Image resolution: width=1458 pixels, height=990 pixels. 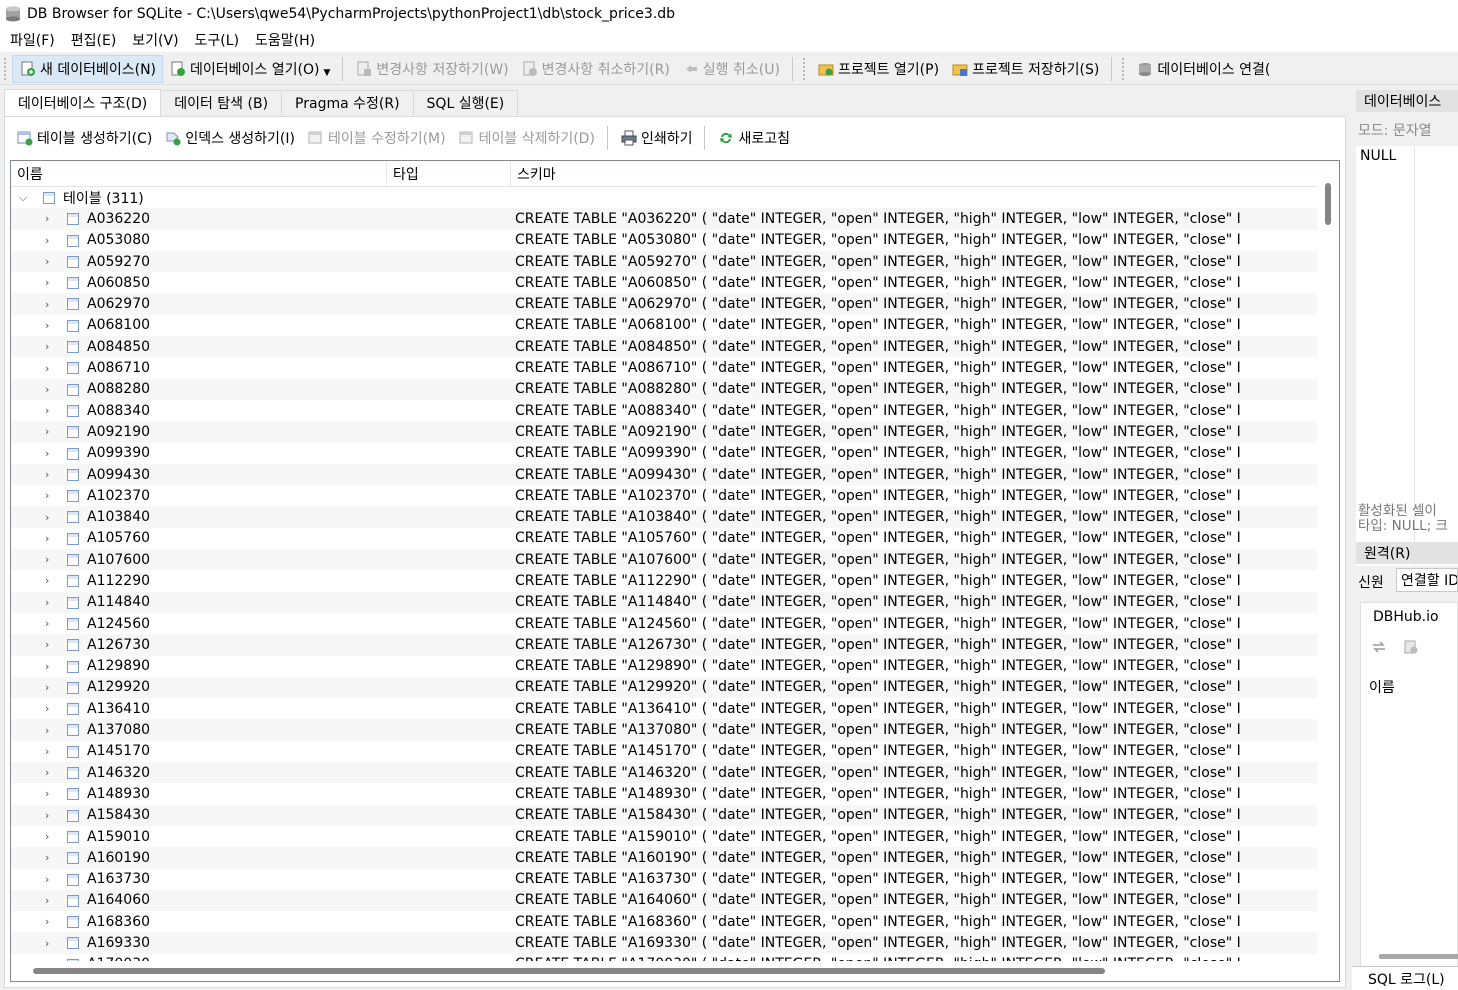 What do you see at coordinates (731, 69) in the screenshot?
I see `undo-button: 실행 취소(U)` at bounding box center [731, 69].